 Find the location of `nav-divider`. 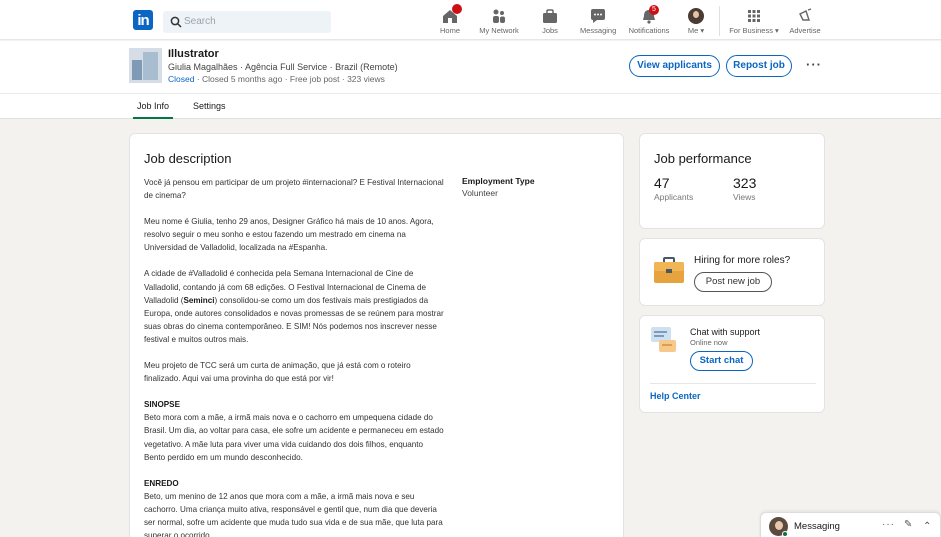

nav-divider is located at coordinates (719, 21).